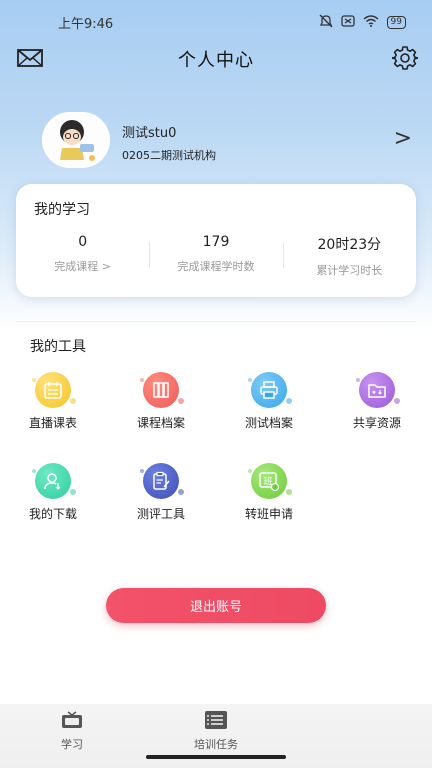  Describe the element at coordinates (377, 390) in the screenshot. I see `shared-folder-icon` at that location.